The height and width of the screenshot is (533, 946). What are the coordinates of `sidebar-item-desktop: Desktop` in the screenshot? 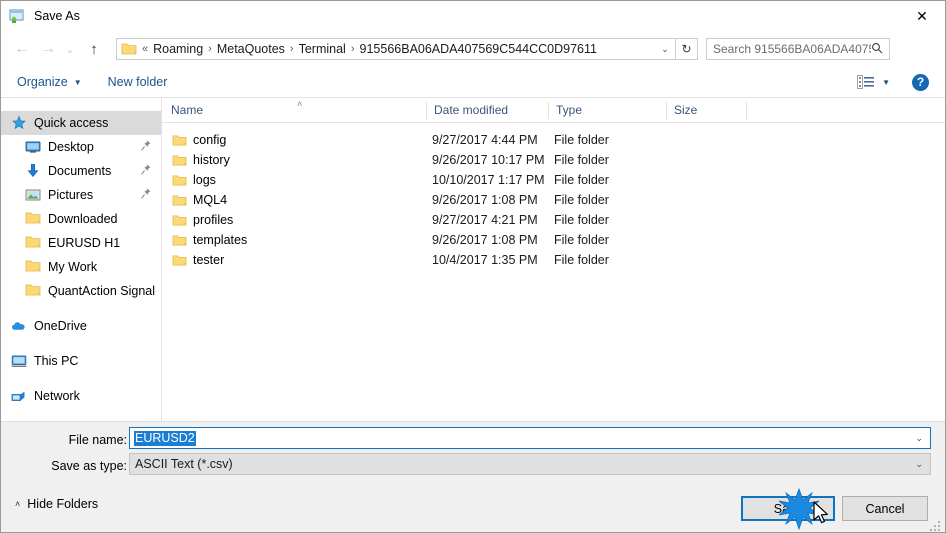 It's located at (81, 147).